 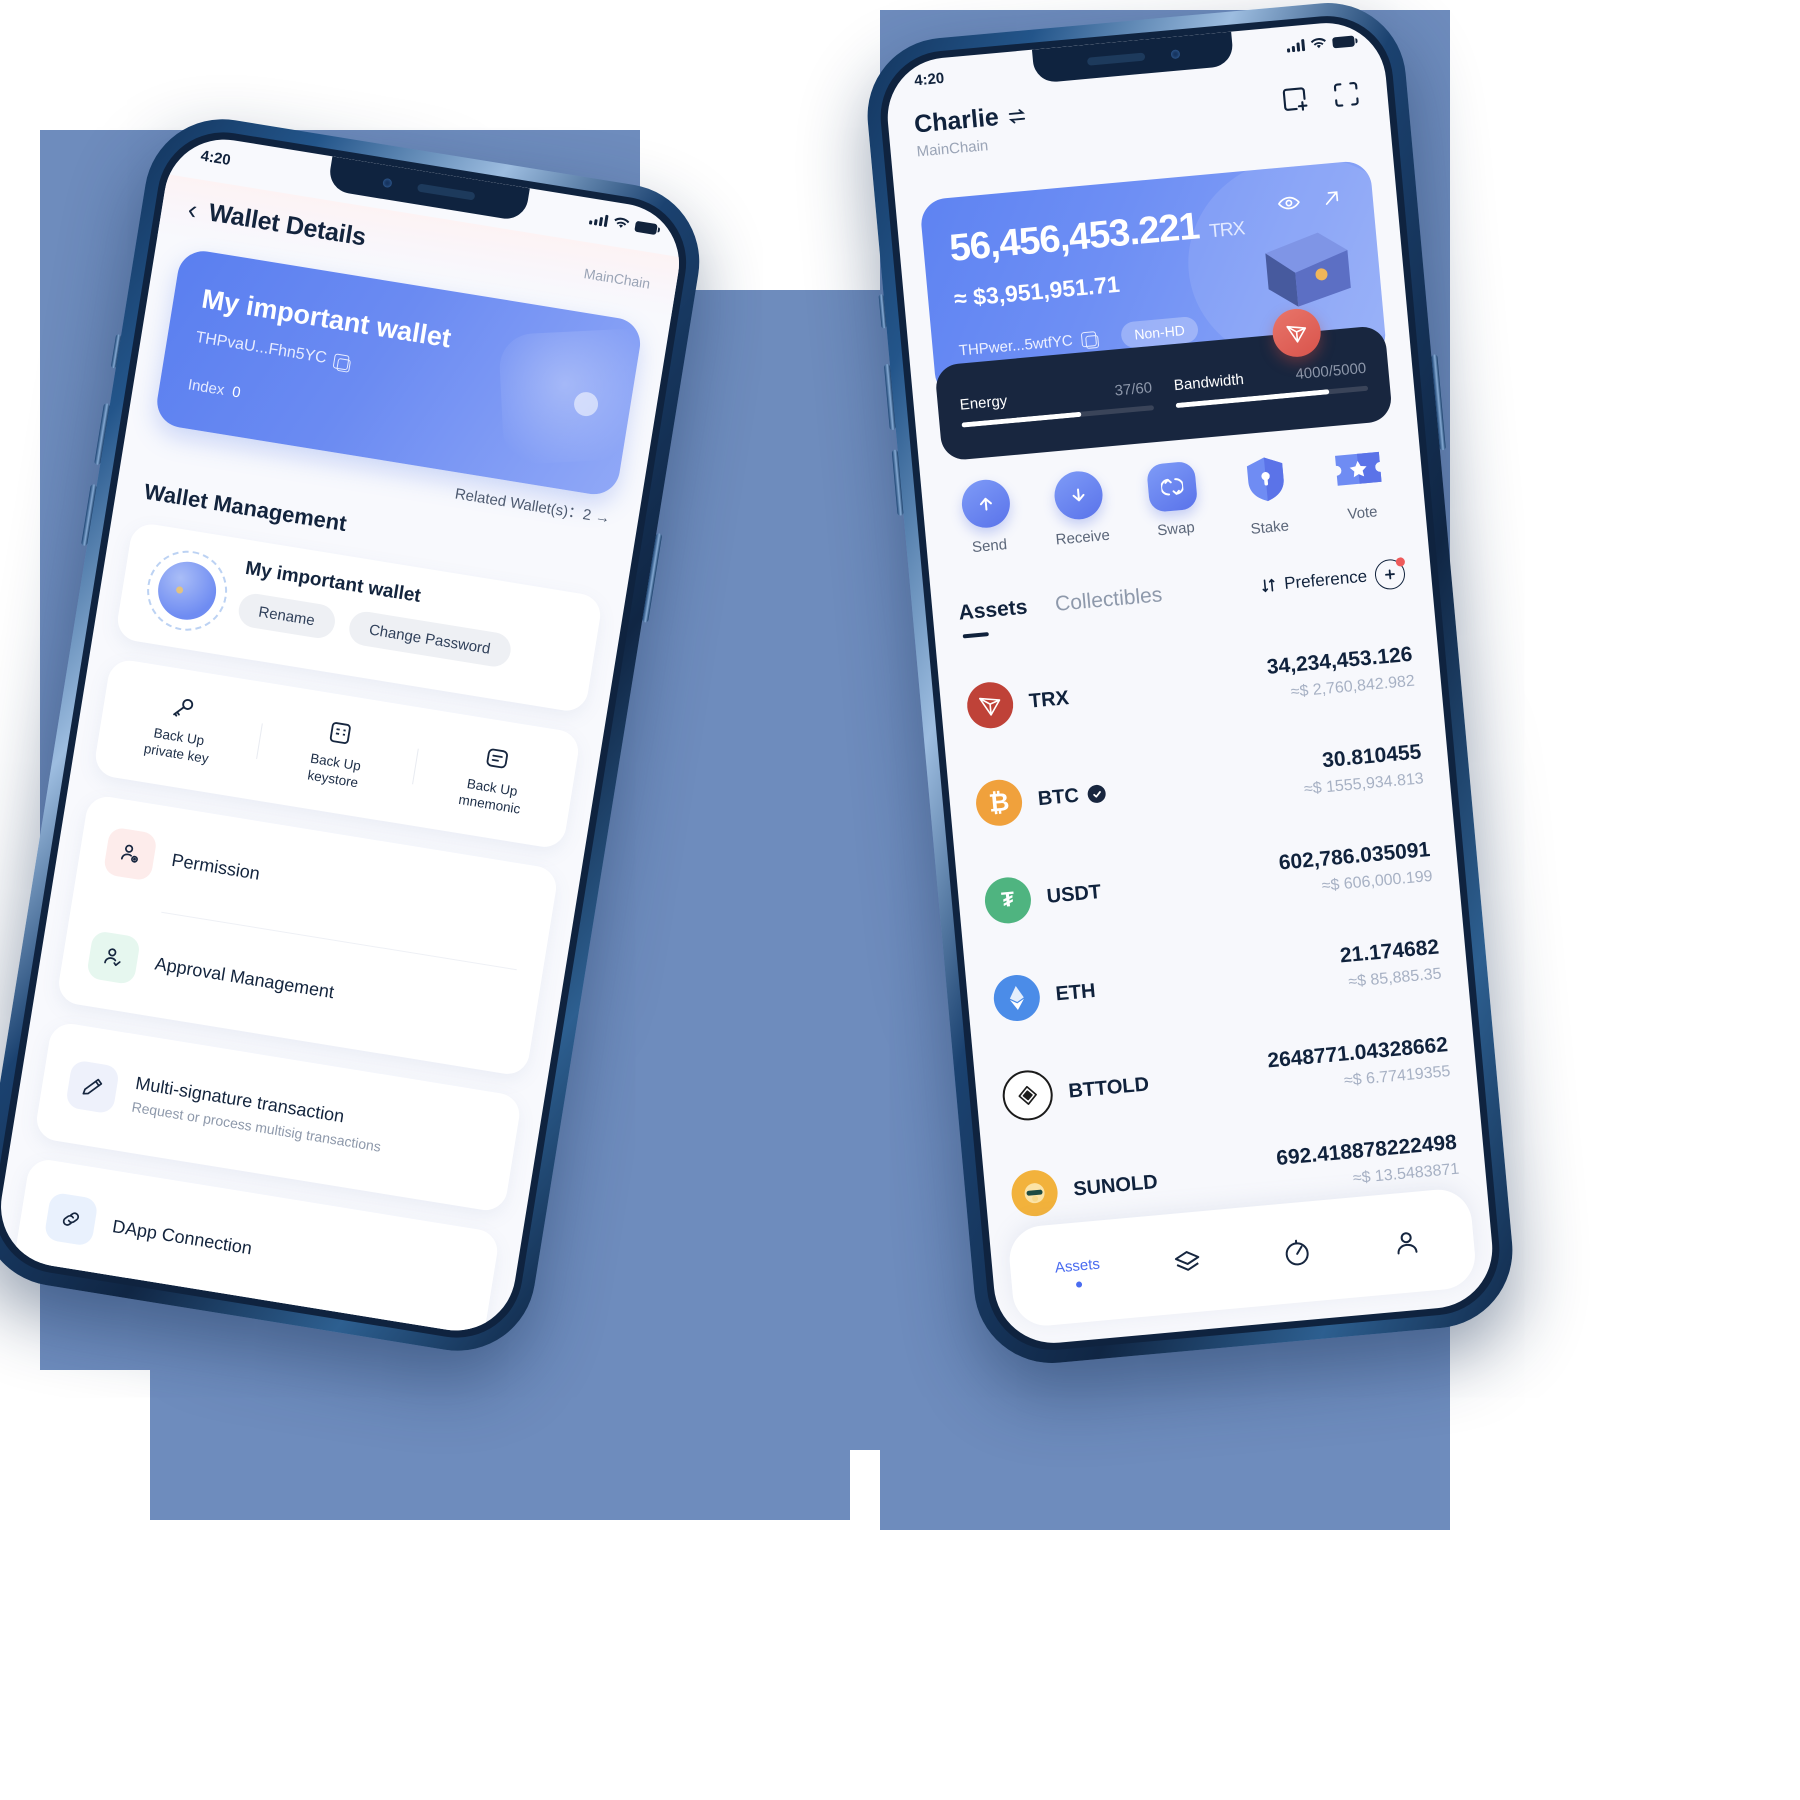 I want to click on asset-values: 30.810455 ≈$ 1555,934.813, so click(x=1363, y=769).